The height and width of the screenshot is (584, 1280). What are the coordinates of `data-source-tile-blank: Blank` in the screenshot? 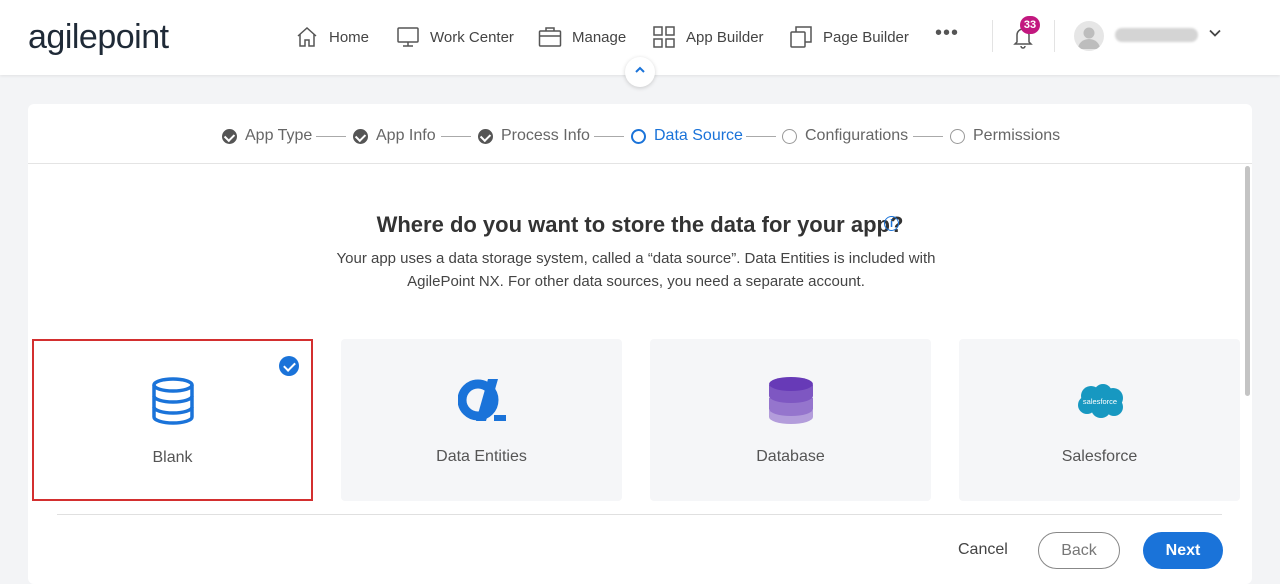 It's located at (172, 420).